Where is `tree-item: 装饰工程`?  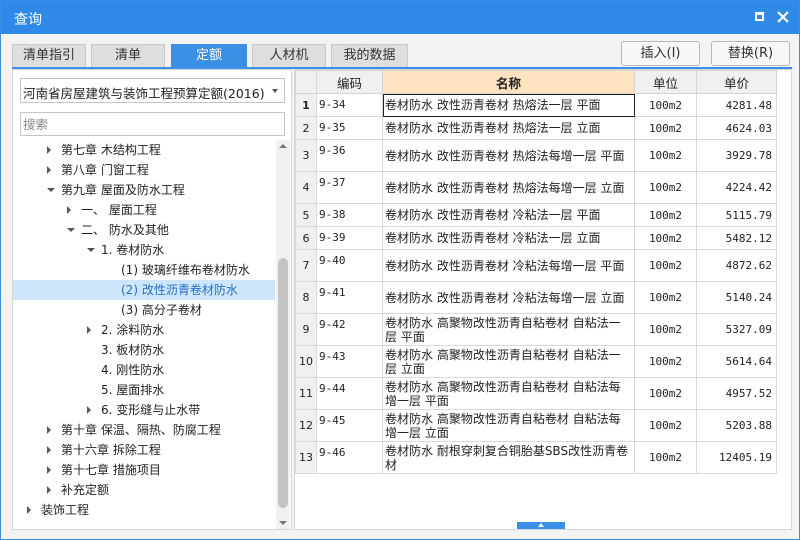 tree-item: 装饰工程 is located at coordinates (144, 510).